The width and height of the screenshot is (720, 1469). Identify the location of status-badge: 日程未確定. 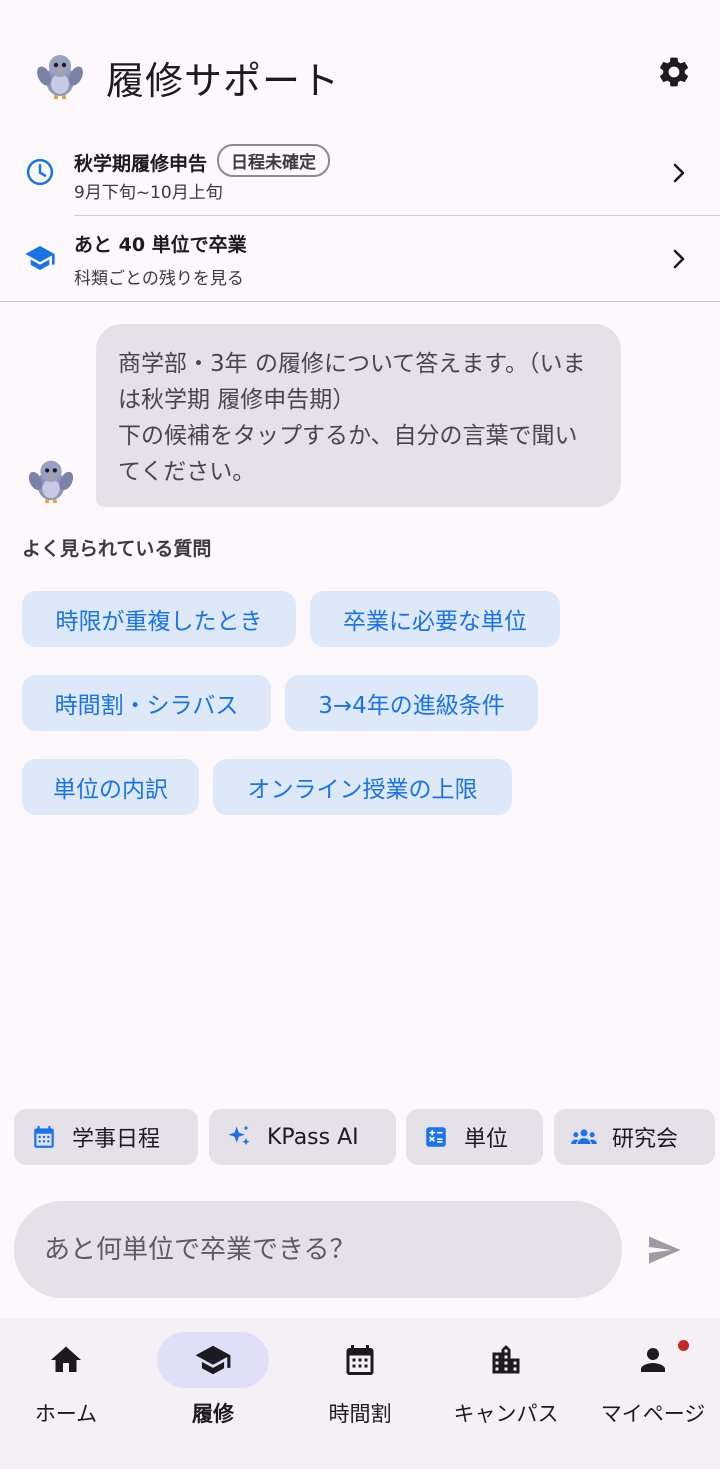
(274, 160).